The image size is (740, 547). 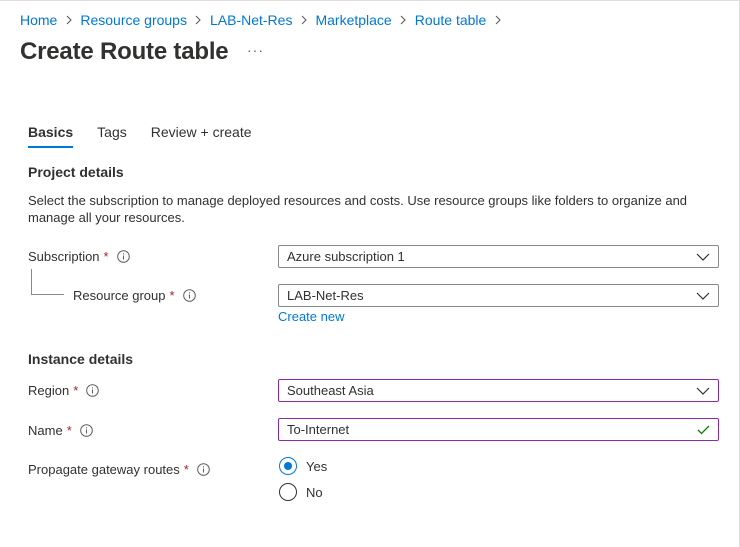 I want to click on project-details-heading: Project details, so click(x=76, y=172).